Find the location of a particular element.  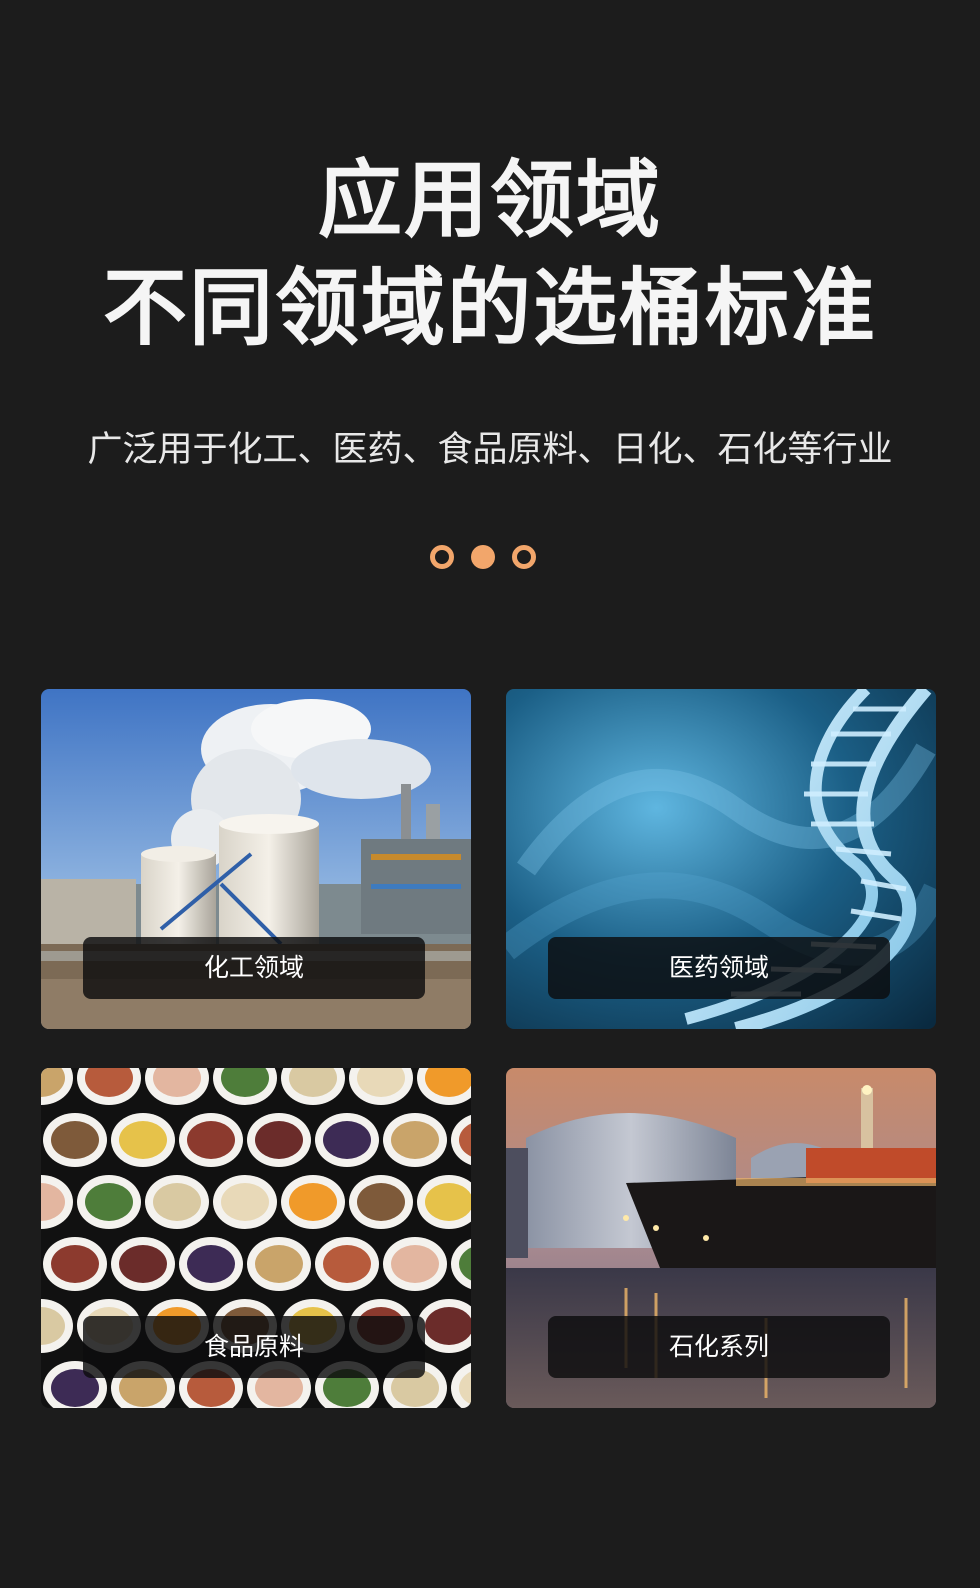

card-label-food: 食品原料 is located at coordinates (254, 1347).